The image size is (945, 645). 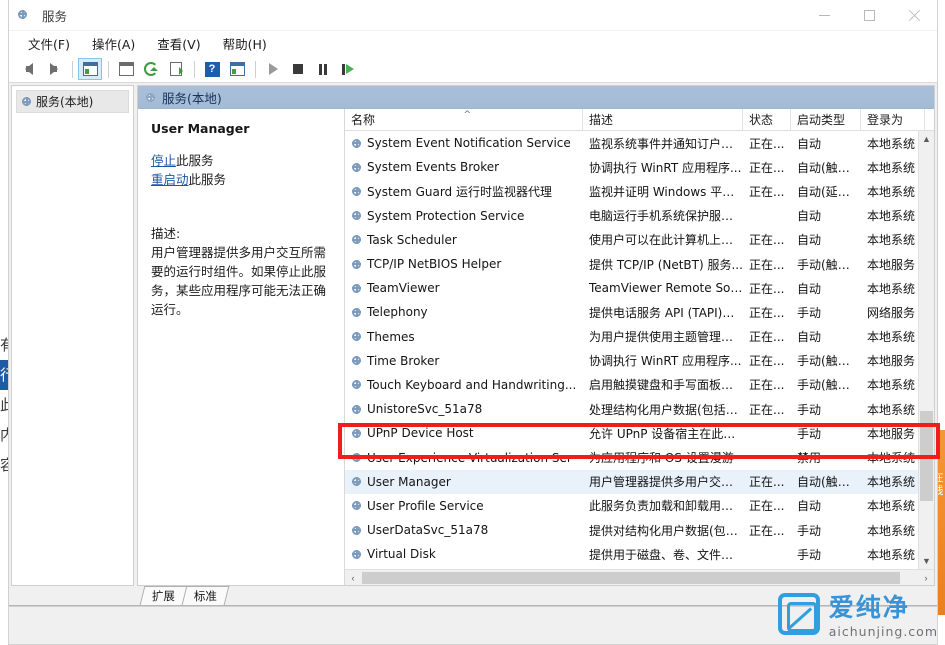 What do you see at coordinates (464, 288) in the screenshot?
I see `cell-name: TeamViewer` at bounding box center [464, 288].